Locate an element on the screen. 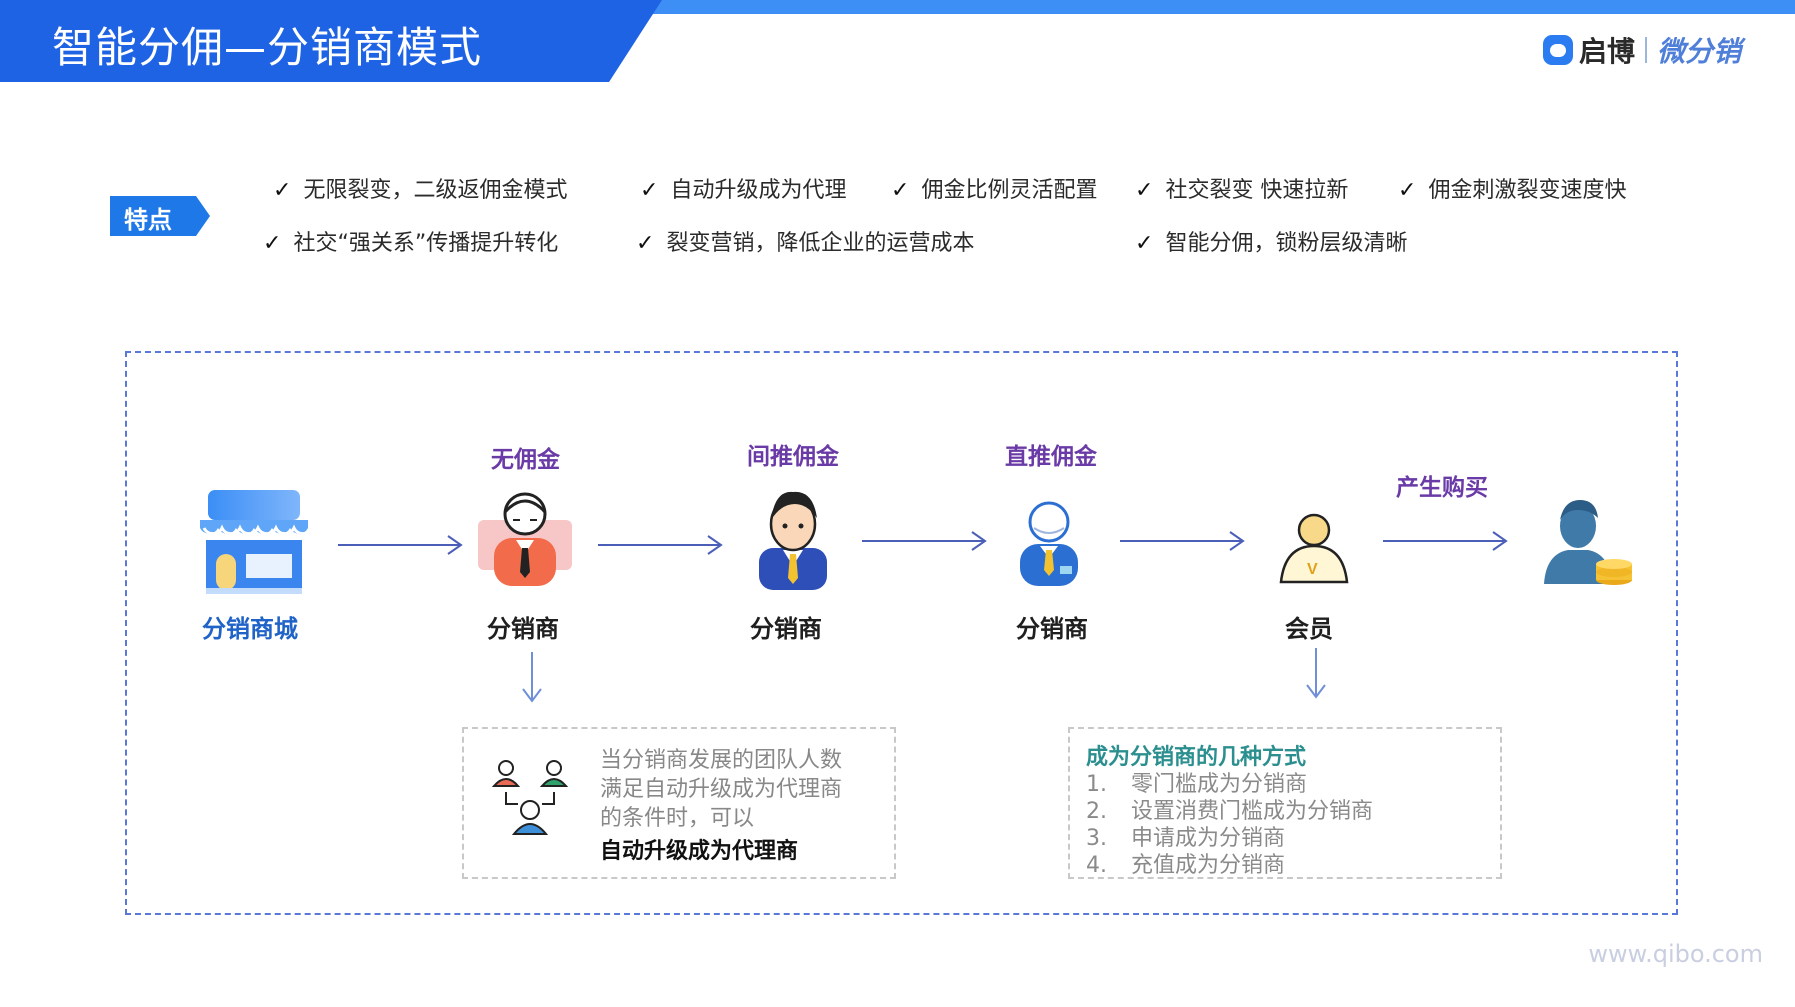 The image size is (1795, 1007). brand-product: 微分销 is located at coordinates (1698, 51).